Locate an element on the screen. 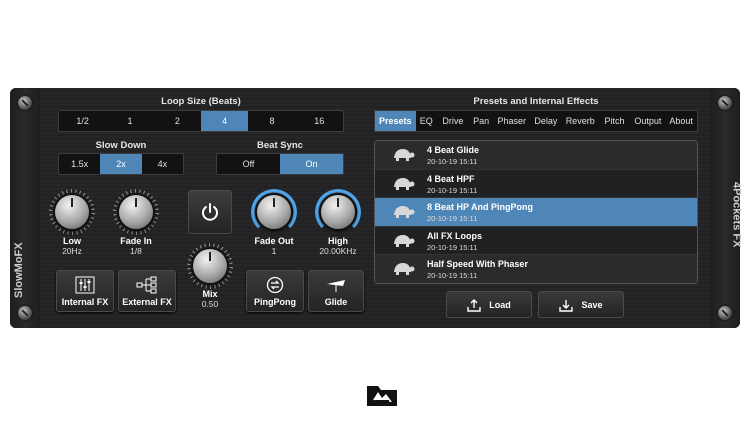 The image size is (750, 422). external-fx-button: External FX is located at coordinates (147, 291).